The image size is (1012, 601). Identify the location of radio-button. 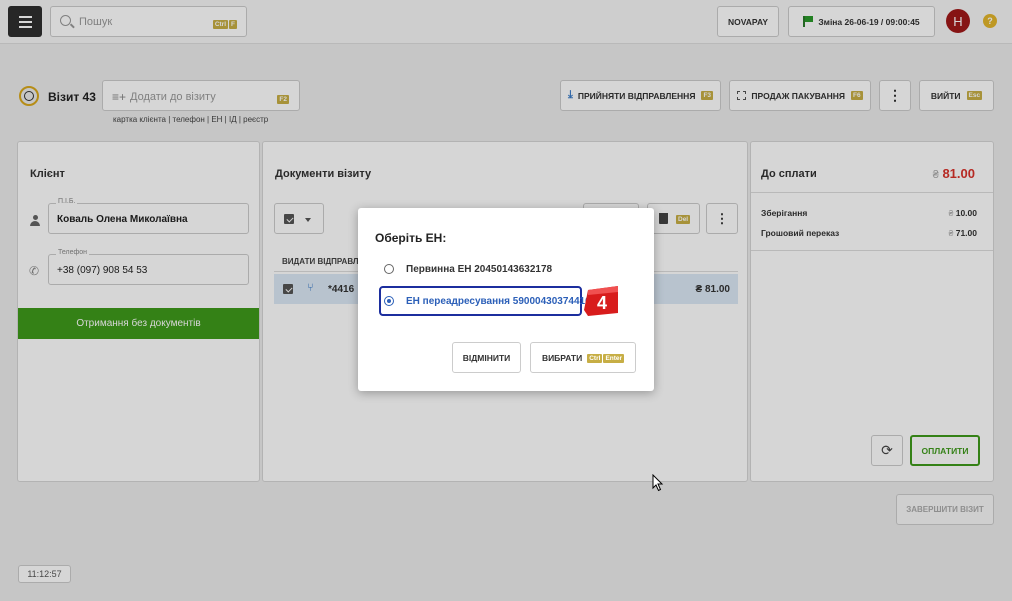
(389, 269).